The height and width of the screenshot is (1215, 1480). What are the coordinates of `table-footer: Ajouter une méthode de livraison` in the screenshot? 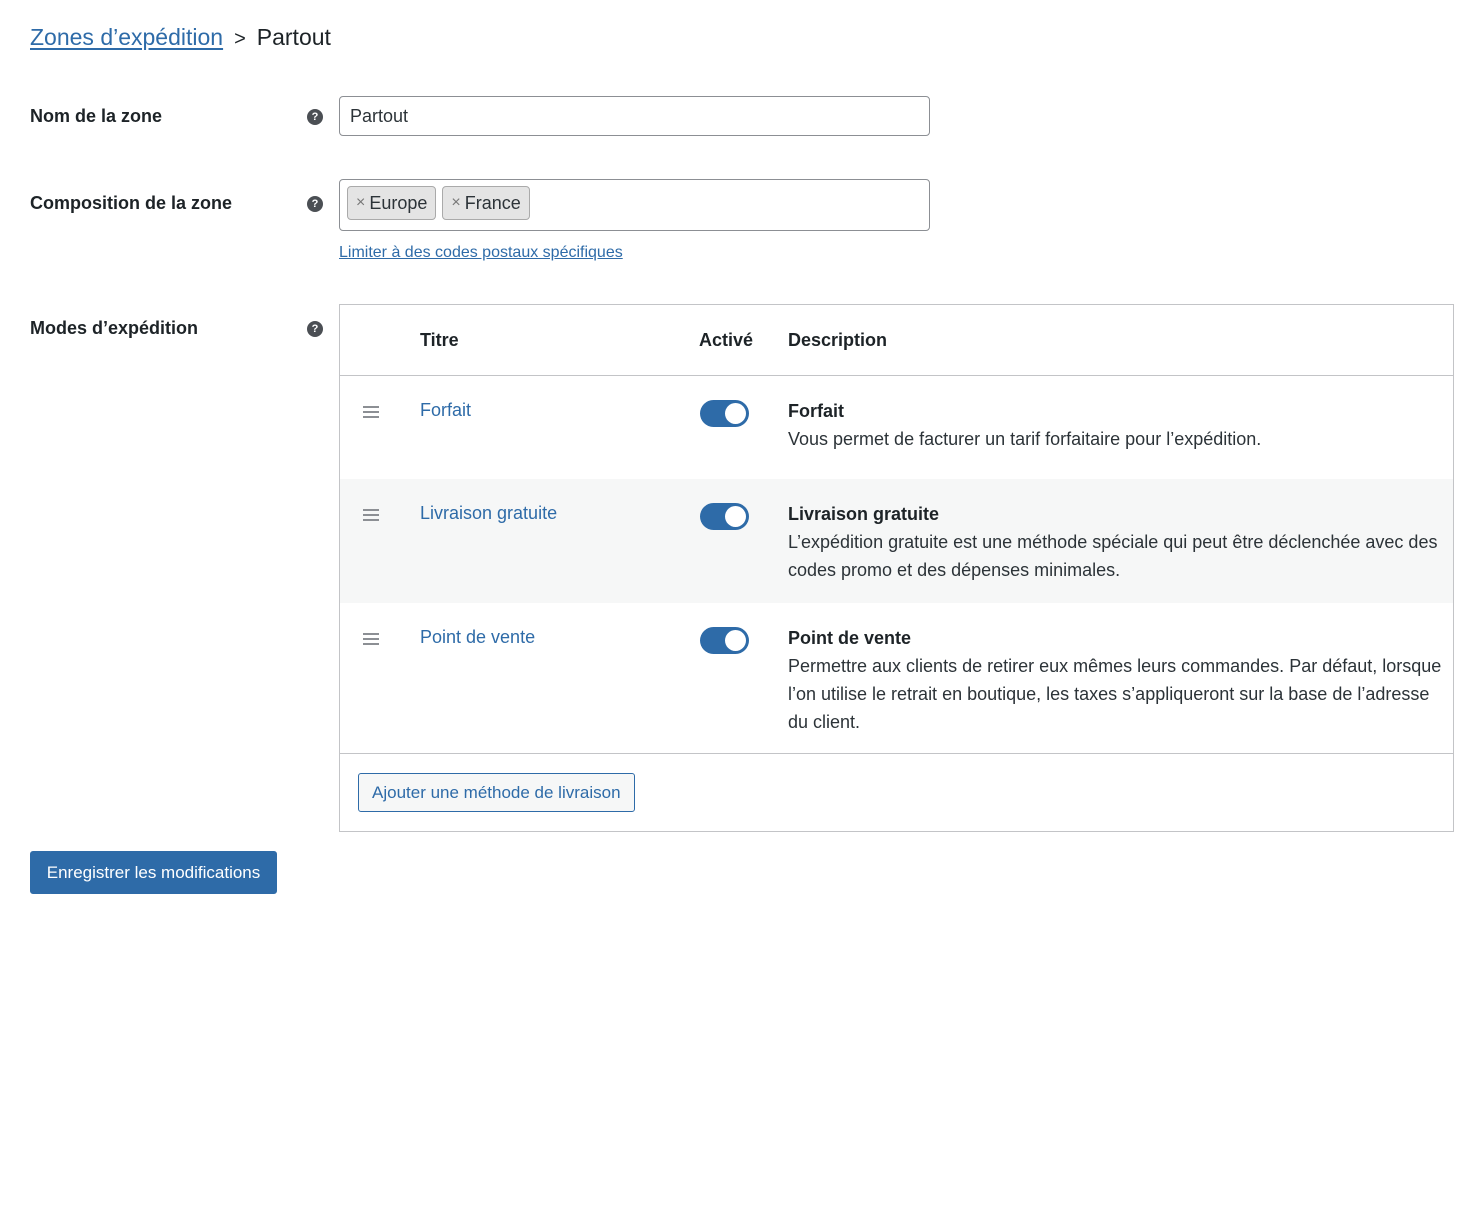 It's located at (896, 792).